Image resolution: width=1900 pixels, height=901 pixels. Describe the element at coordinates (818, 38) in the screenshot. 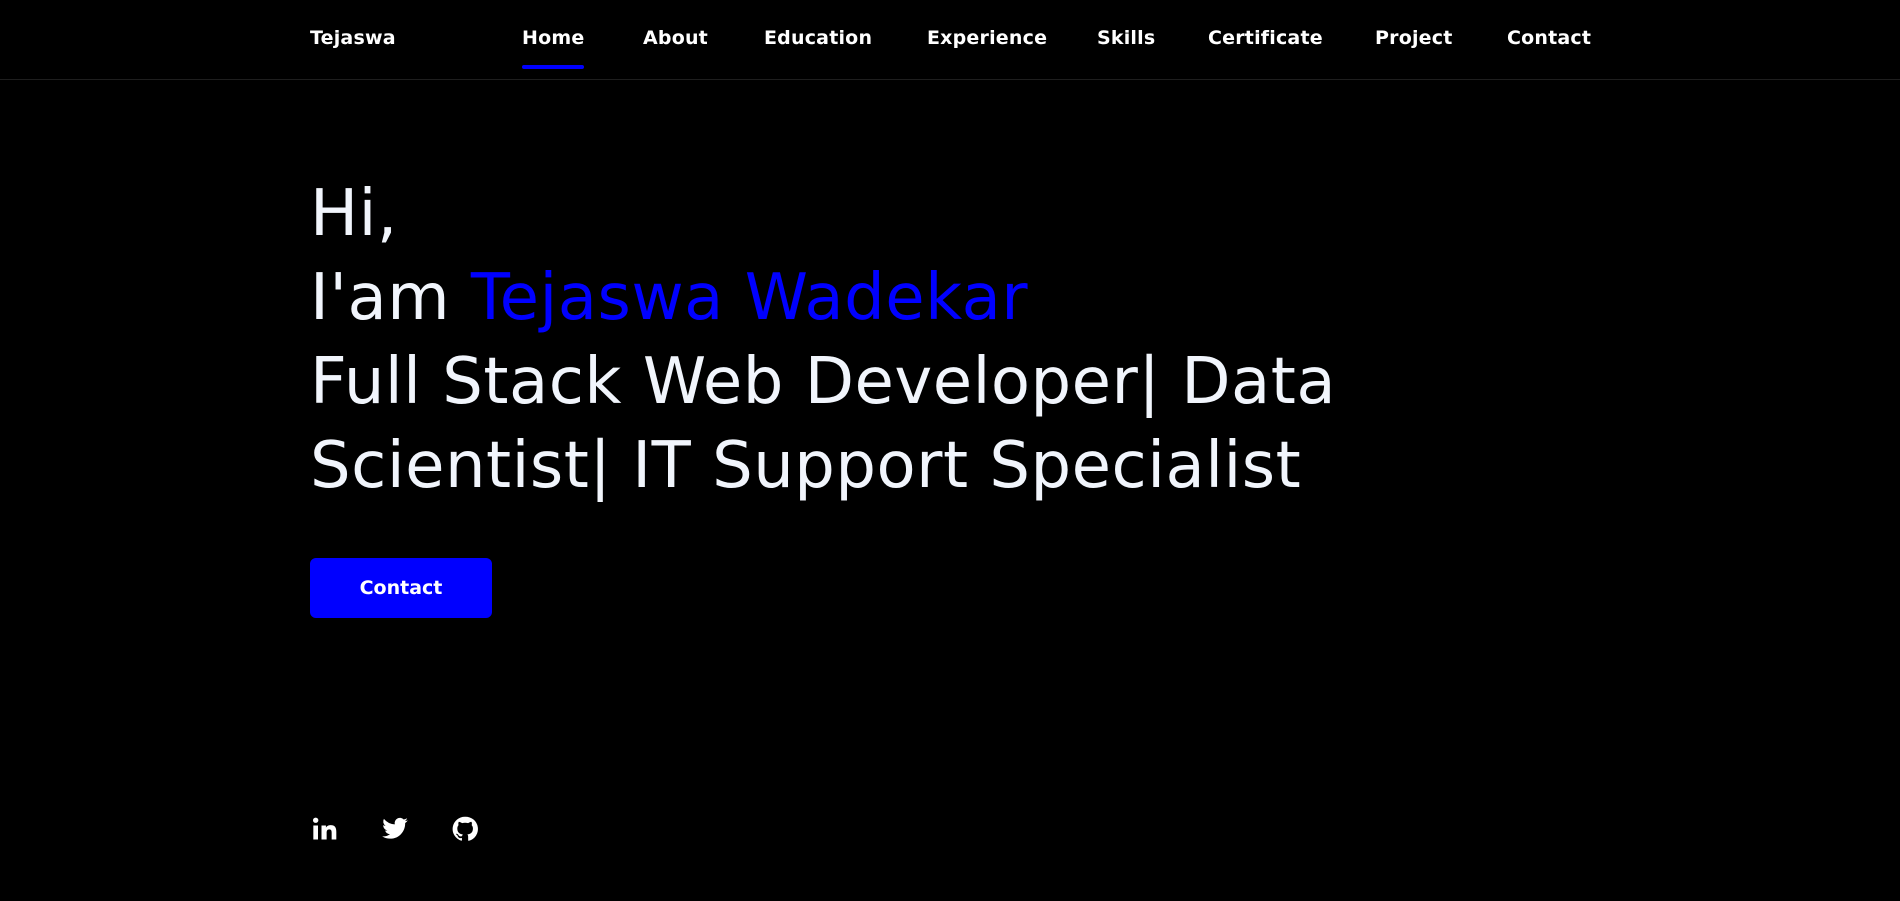

I see `nav-education: Education` at that location.